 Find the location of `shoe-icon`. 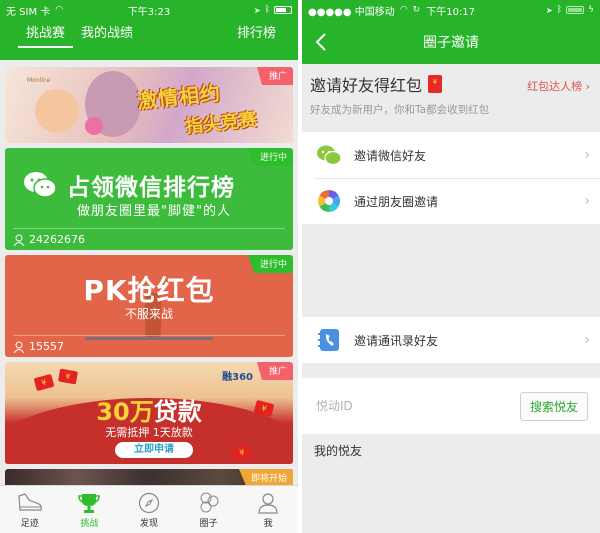

shoe-icon is located at coordinates (30, 502).